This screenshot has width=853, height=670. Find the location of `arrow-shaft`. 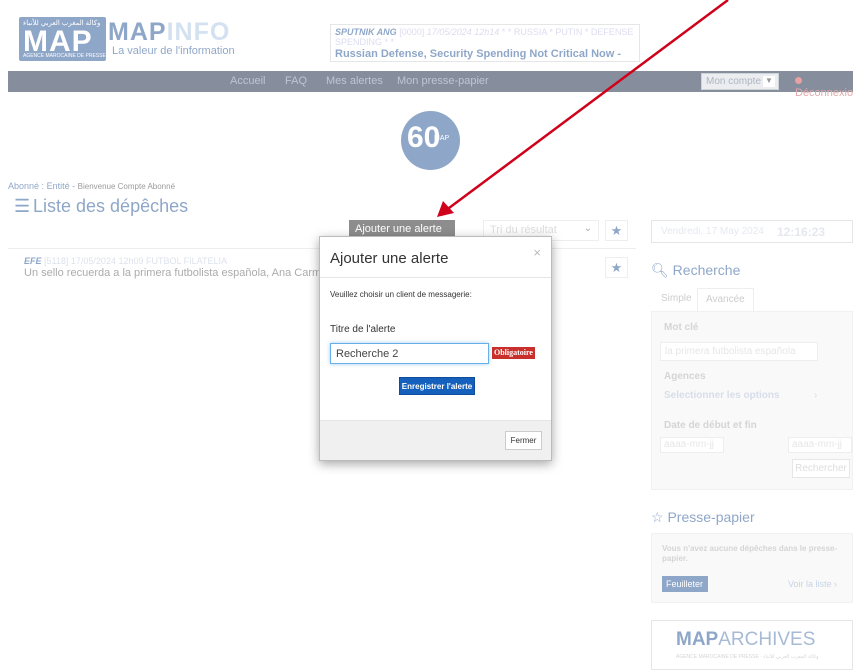

arrow-shaft is located at coordinates (588, 105).